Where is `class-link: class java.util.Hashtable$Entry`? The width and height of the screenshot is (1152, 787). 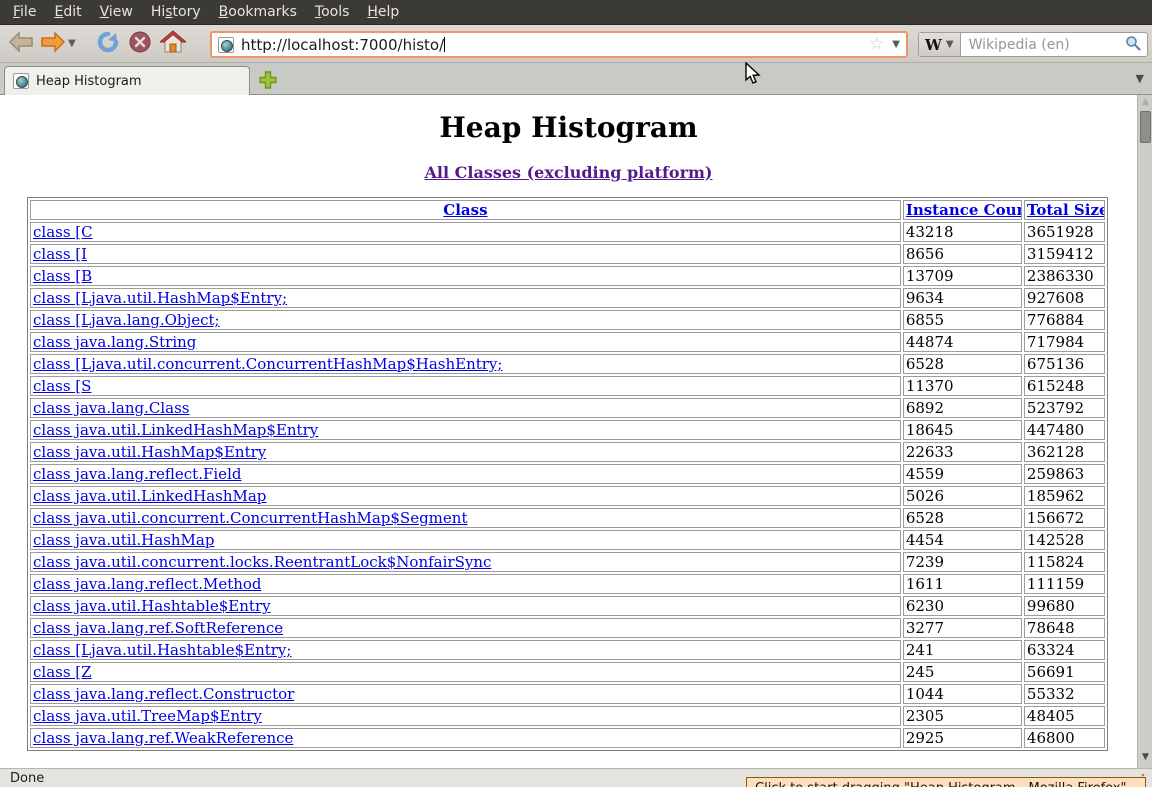
class-link: class java.util.Hashtable$Entry is located at coordinates (152, 606).